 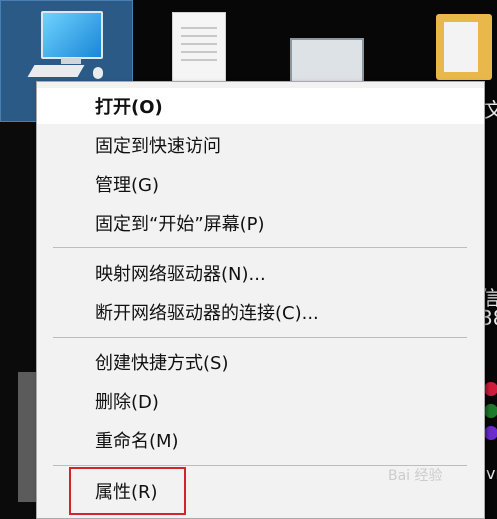 I want to click on menu-item-pin-start: 固定到“开始”屏幕(P), so click(x=260, y=223).